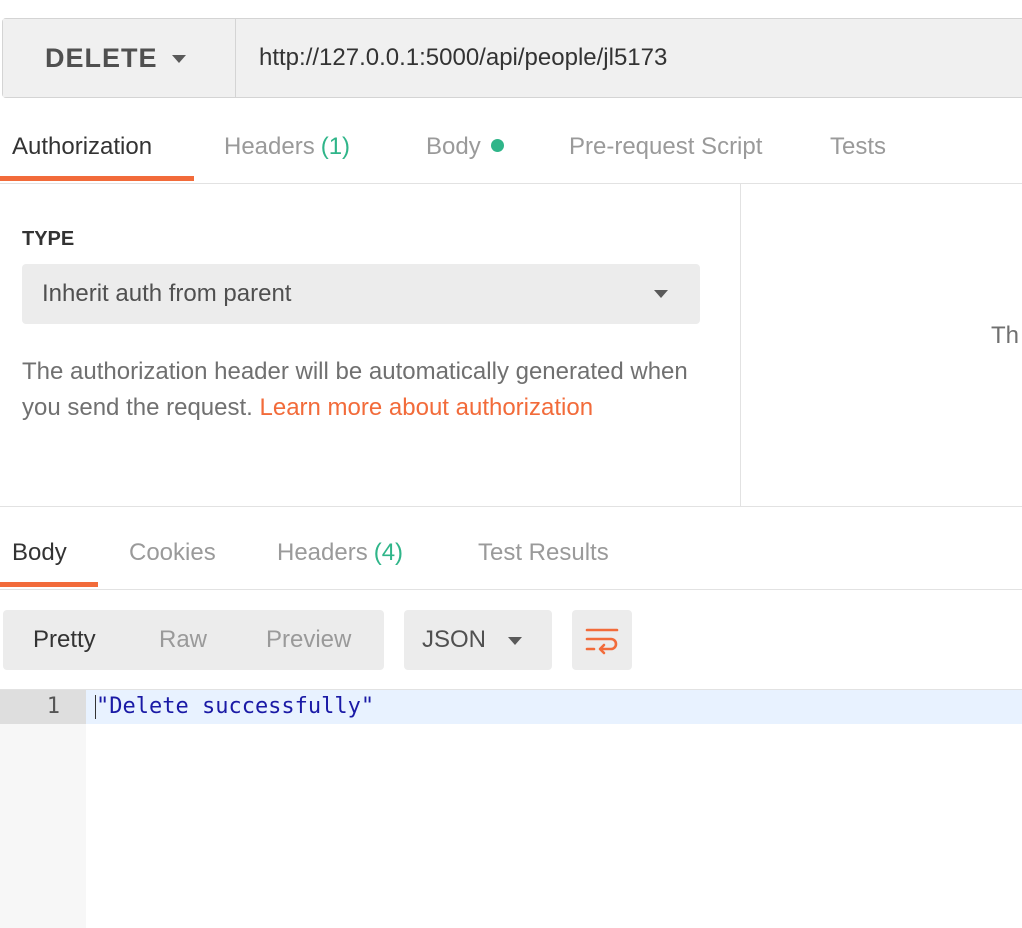 The width and height of the screenshot is (1022, 928). What do you see at coordinates (48, 239) in the screenshot?
I see `auth-type-label: TYPE` at bounding box center [48, 239].